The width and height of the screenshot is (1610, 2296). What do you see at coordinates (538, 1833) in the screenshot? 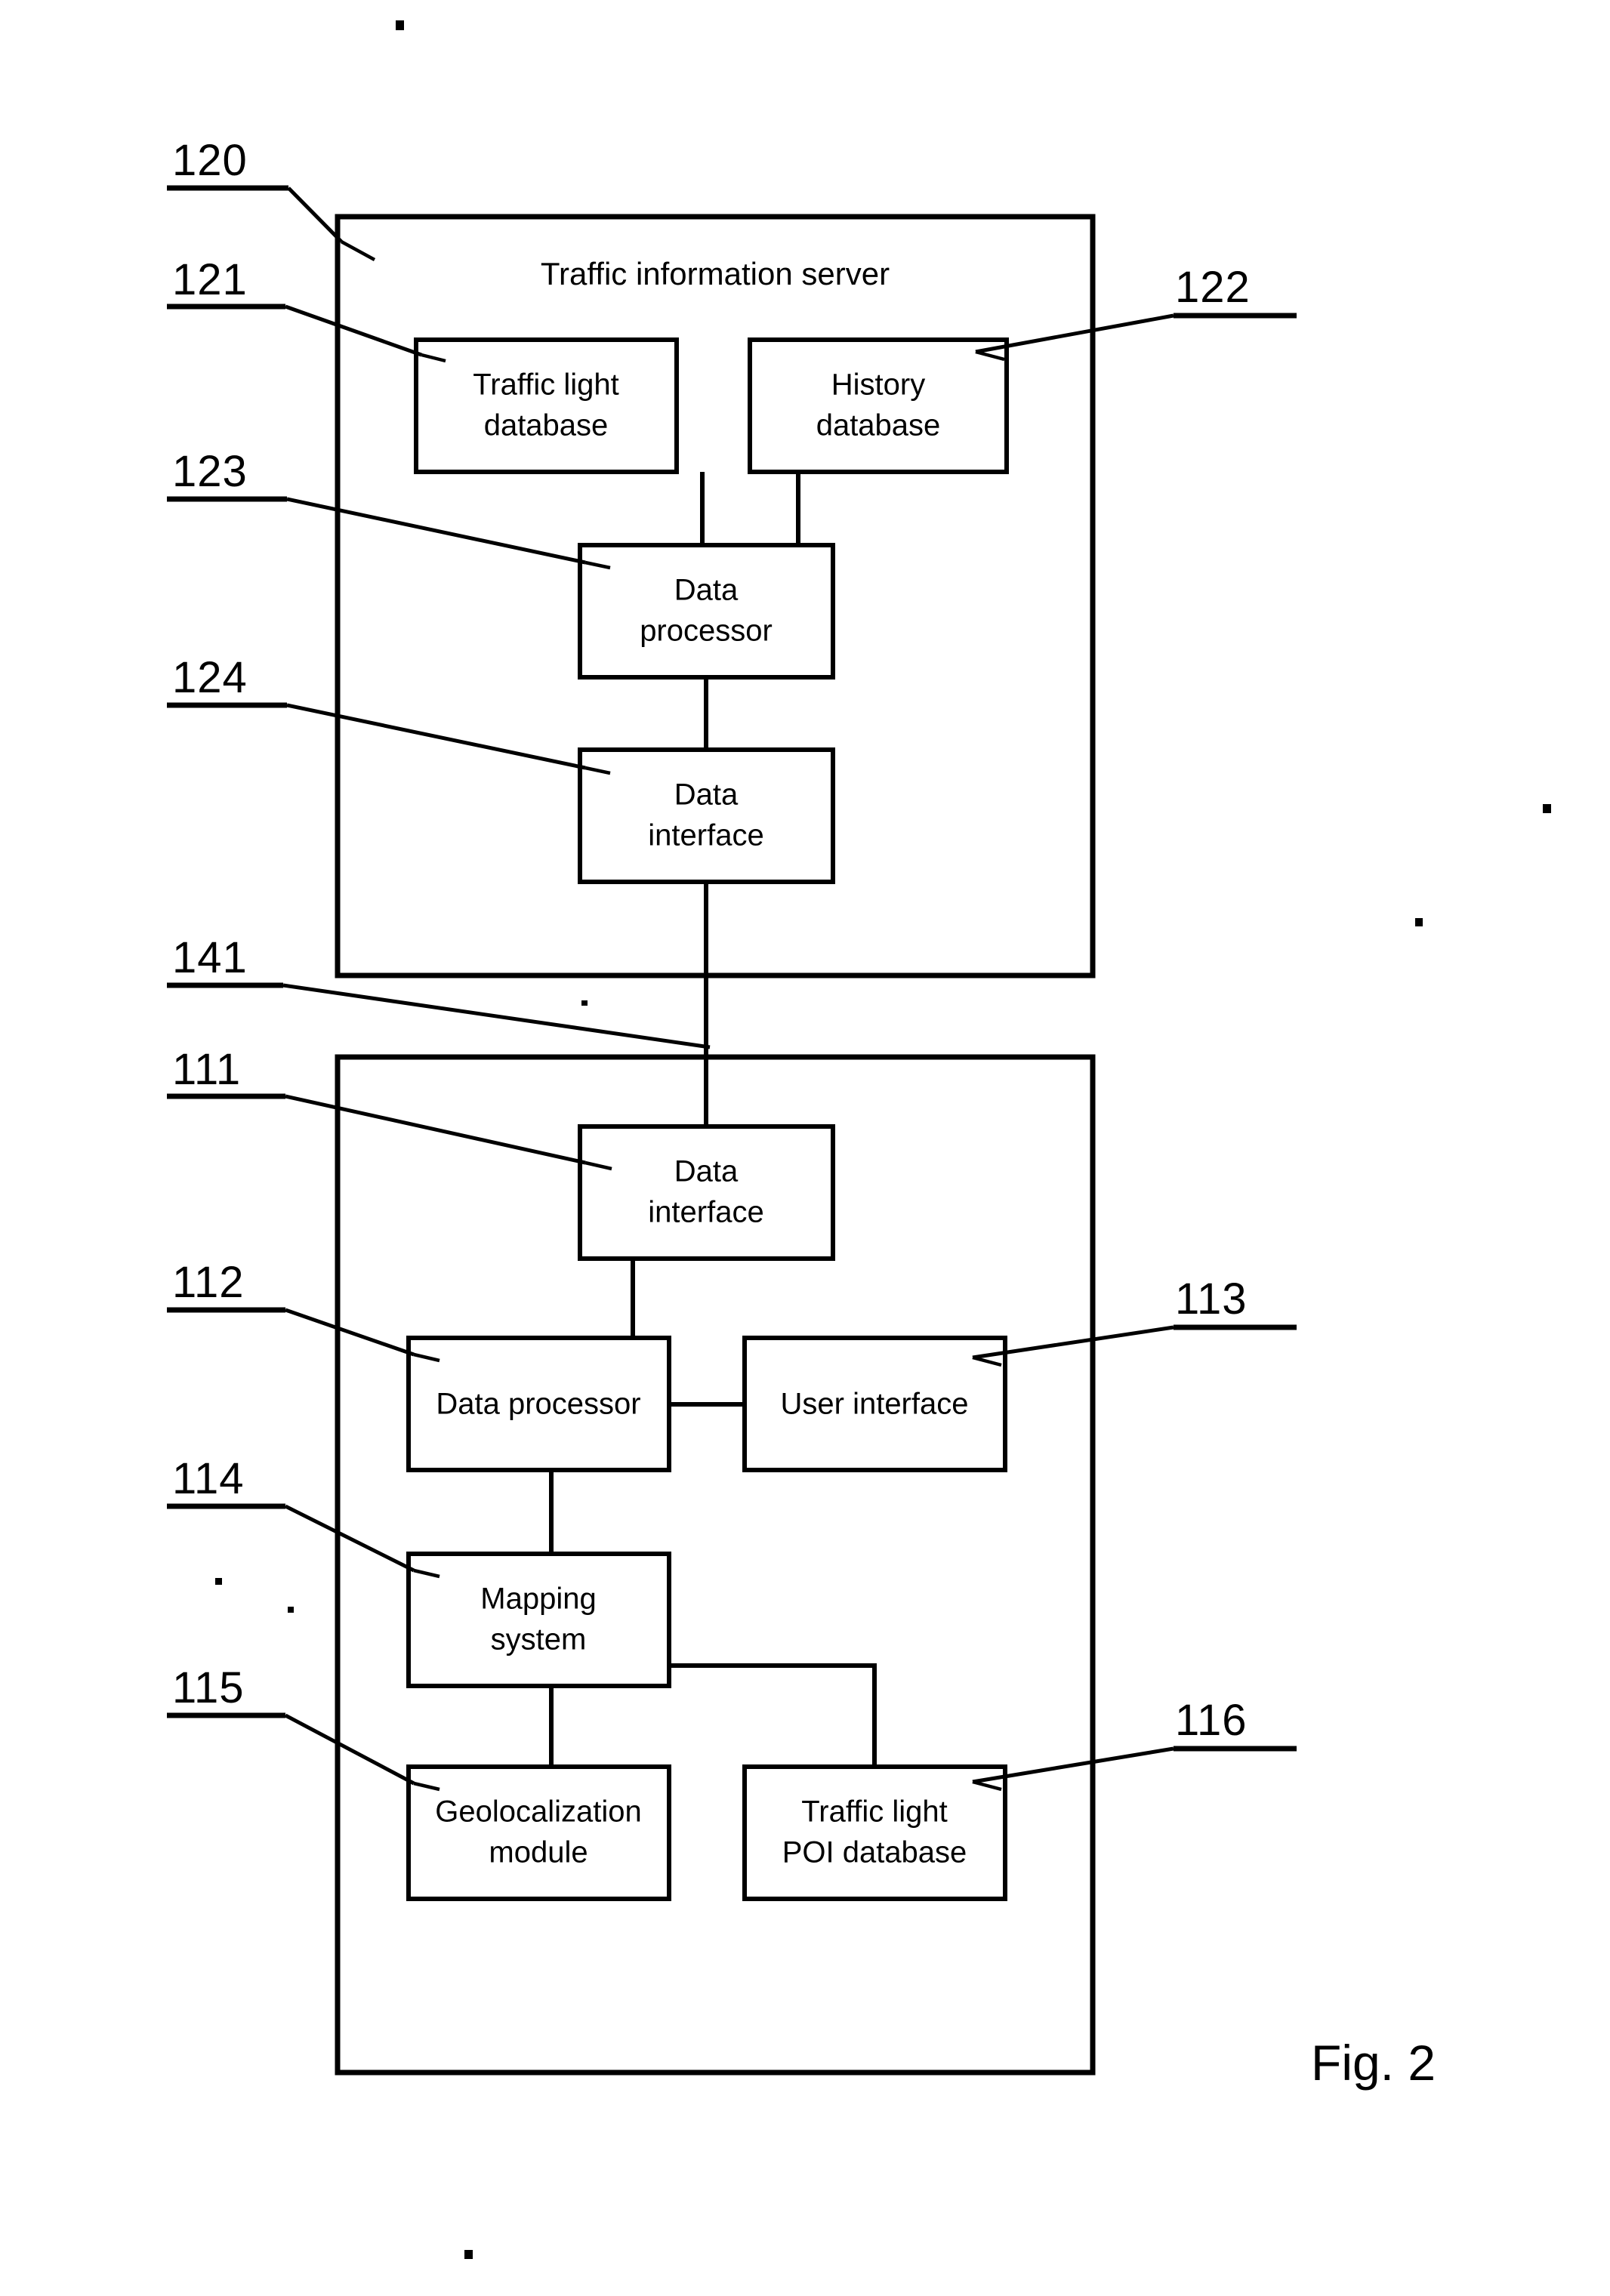
I see `node-geolocalization-module` at bounding box center [538, 1833].